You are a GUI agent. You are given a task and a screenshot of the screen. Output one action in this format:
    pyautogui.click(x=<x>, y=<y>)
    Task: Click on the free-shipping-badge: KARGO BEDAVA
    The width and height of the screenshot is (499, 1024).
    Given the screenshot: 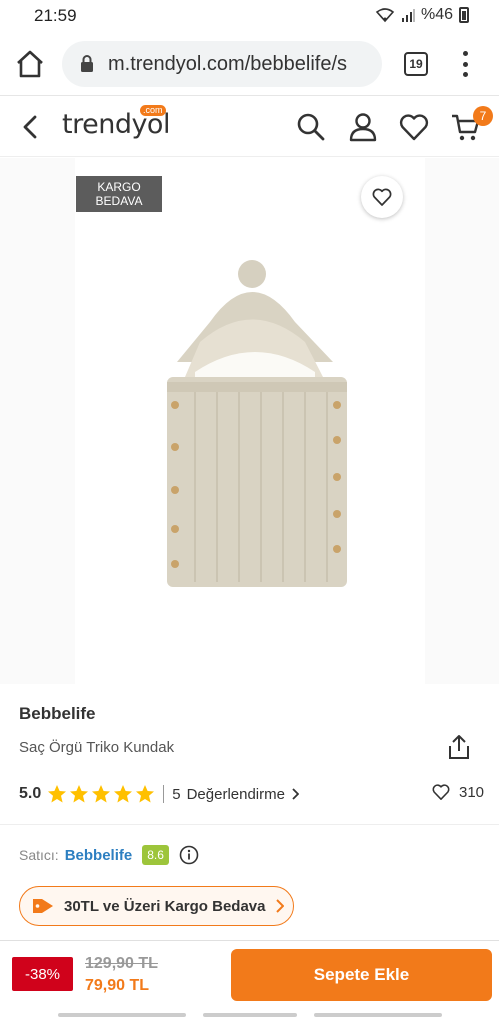 What is the action you would take?
    pyautogui.click(x=119, y=194)
    